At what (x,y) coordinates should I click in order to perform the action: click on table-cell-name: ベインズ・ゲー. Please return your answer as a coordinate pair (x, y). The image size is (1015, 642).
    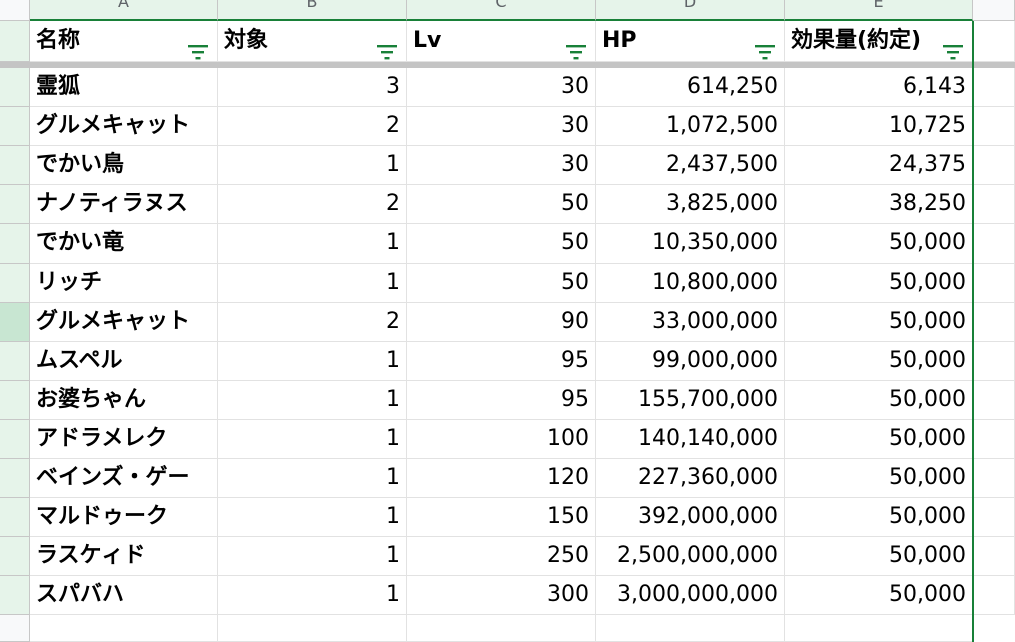
    Looking at the image, I should click on (124, 478).